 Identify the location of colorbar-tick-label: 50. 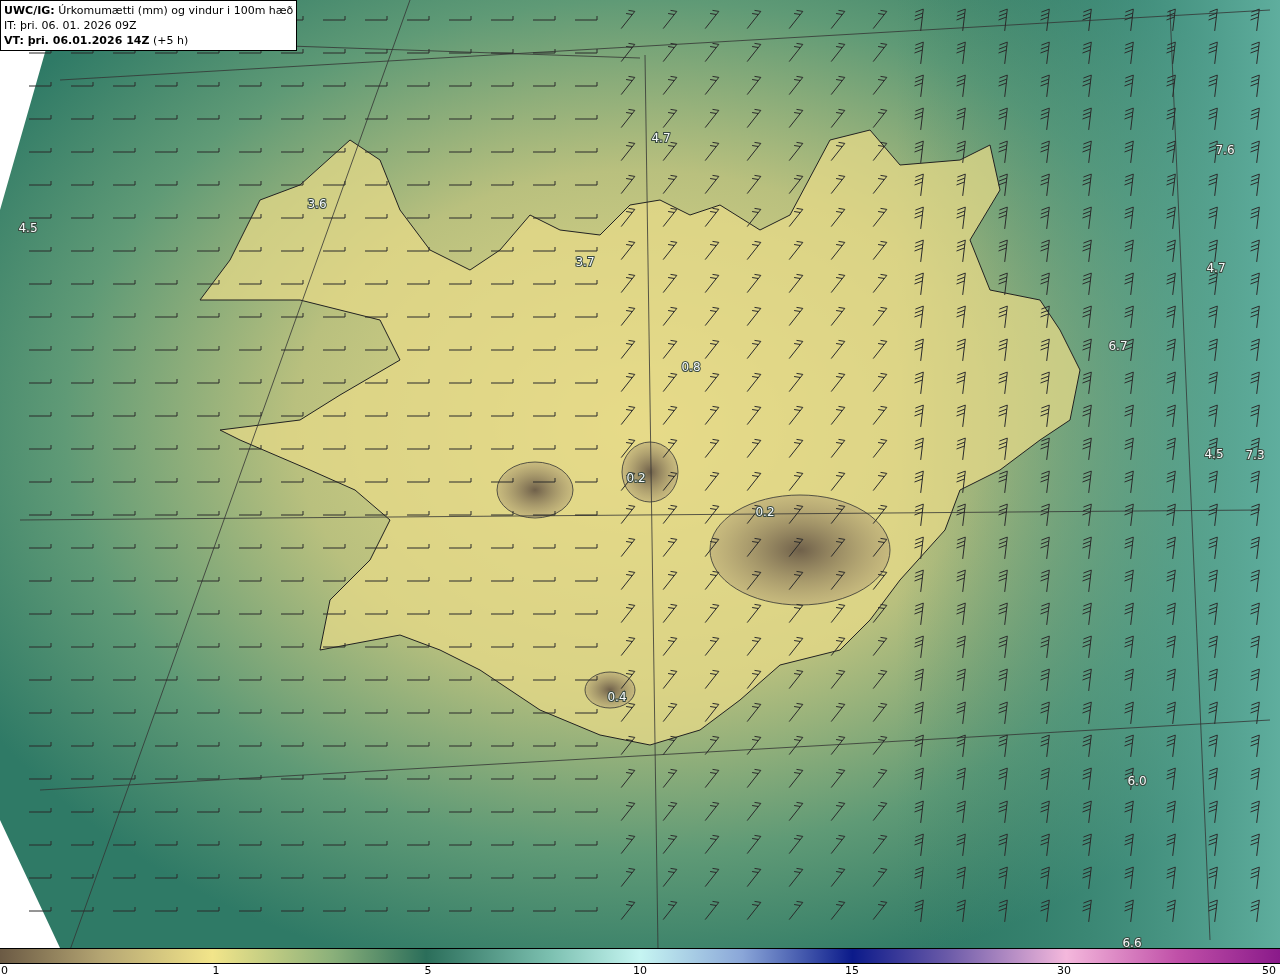
(1269, 971).